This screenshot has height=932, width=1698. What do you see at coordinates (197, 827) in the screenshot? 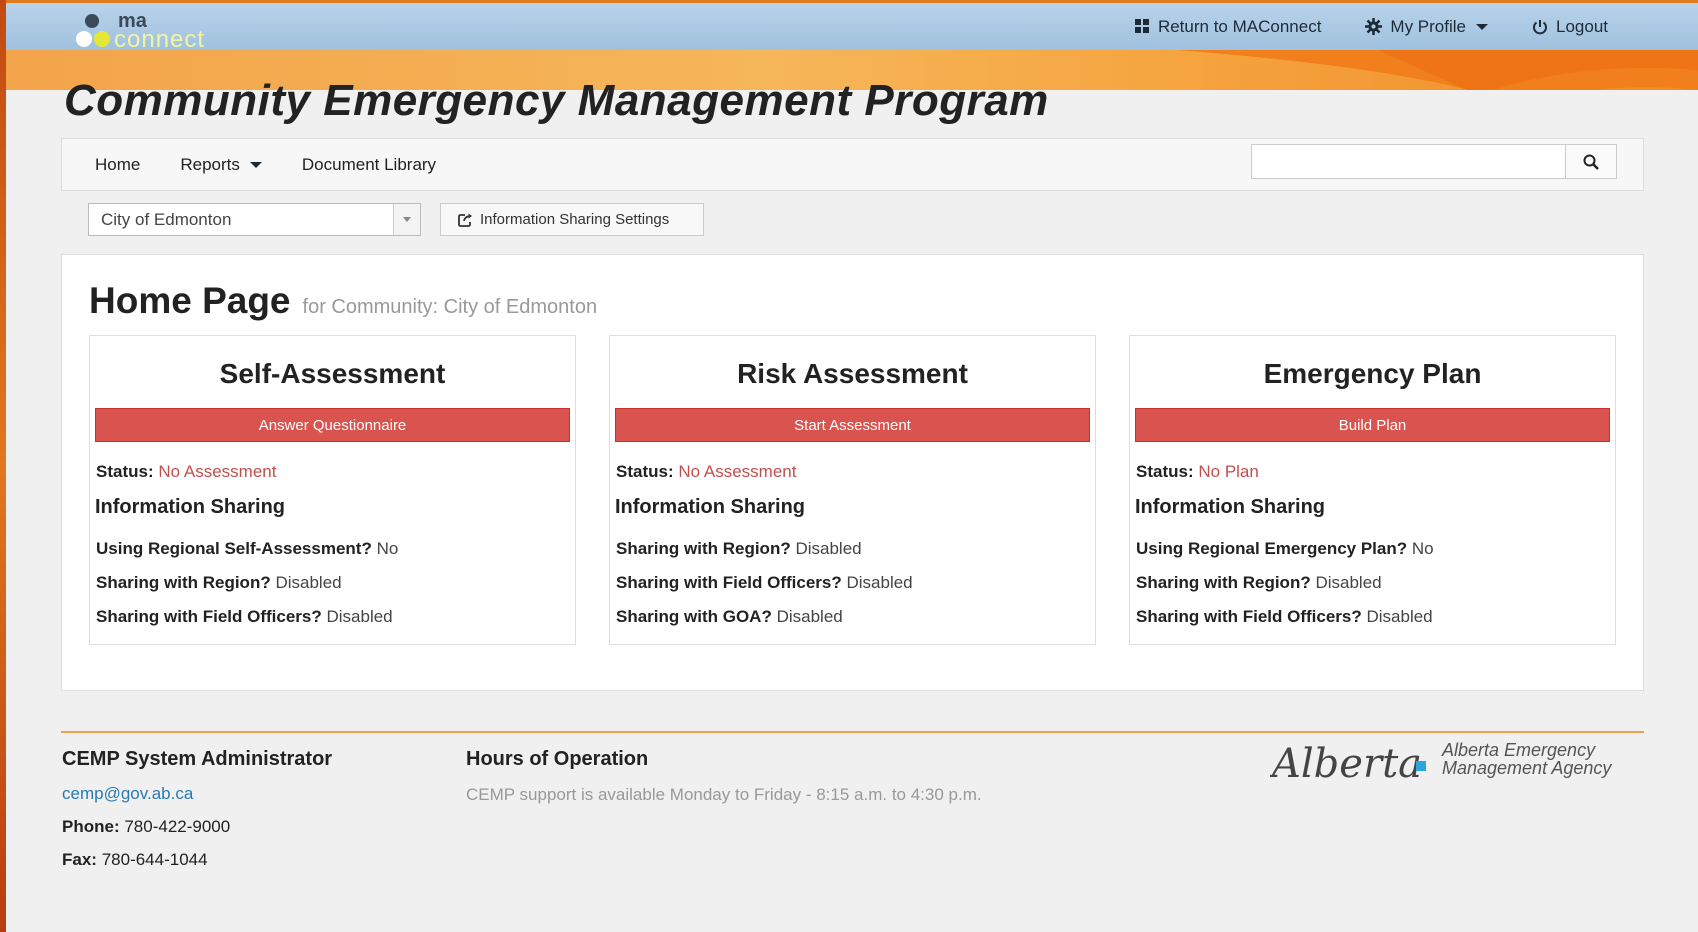
I see `footer-phone-line: Phone: 780-422-9000` at bounding box center [197, 827].